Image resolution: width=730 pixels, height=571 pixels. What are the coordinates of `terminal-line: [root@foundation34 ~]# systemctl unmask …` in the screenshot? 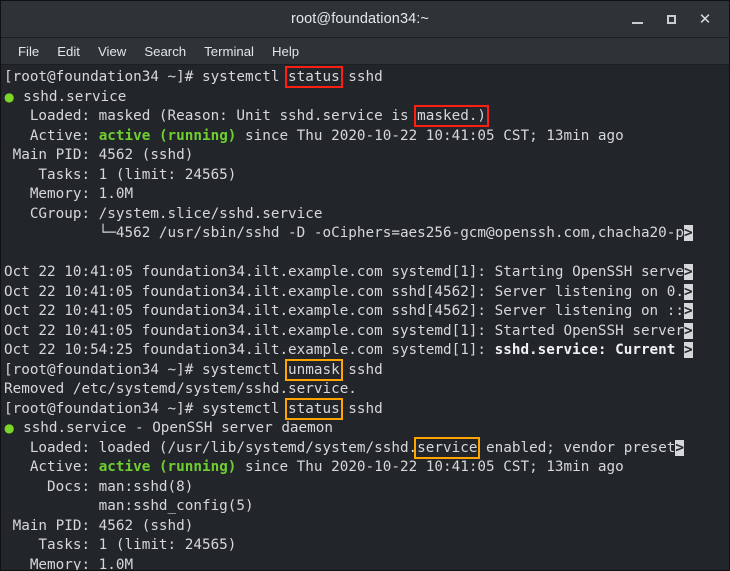 It's located at (365, 369).